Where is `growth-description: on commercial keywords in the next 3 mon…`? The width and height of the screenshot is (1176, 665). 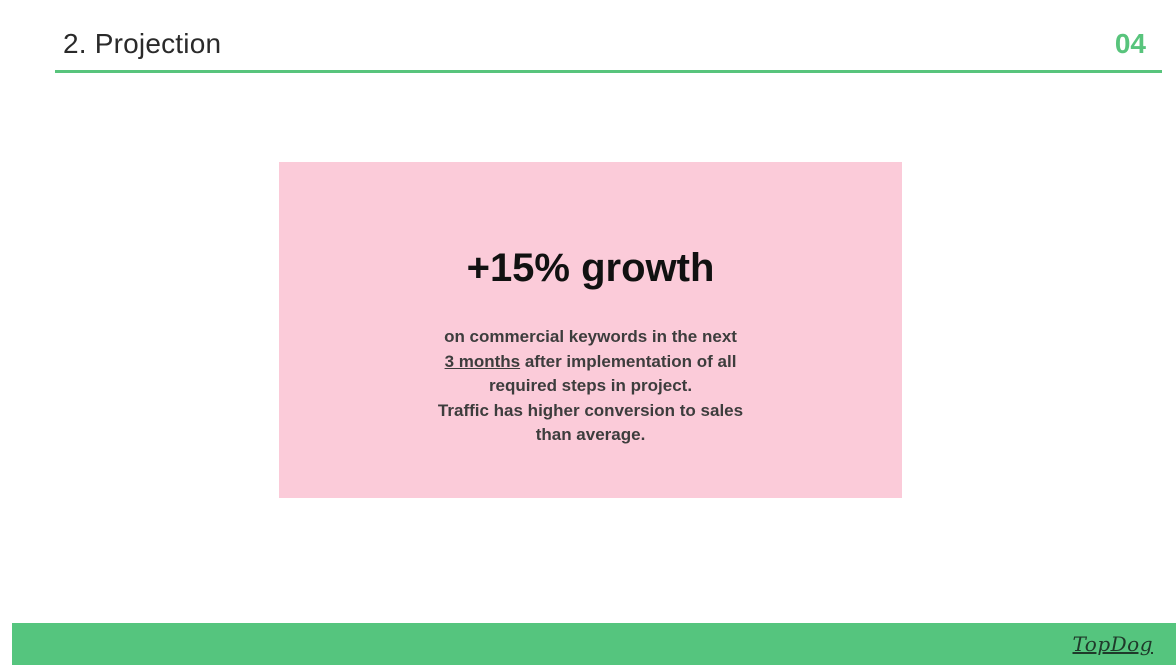
growth-description: on commercial keywords in the next 3 mon… is located at coordinates (590, 386).